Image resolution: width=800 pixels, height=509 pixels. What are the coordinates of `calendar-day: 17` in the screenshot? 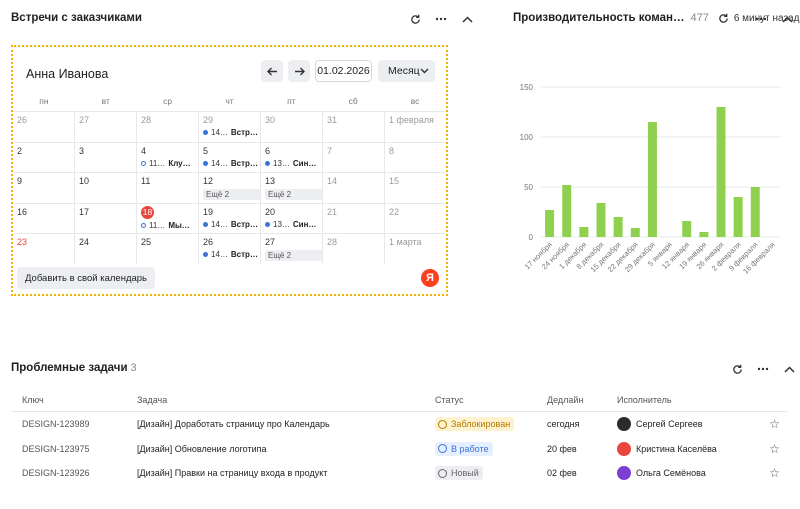 It's located at (106, 218).